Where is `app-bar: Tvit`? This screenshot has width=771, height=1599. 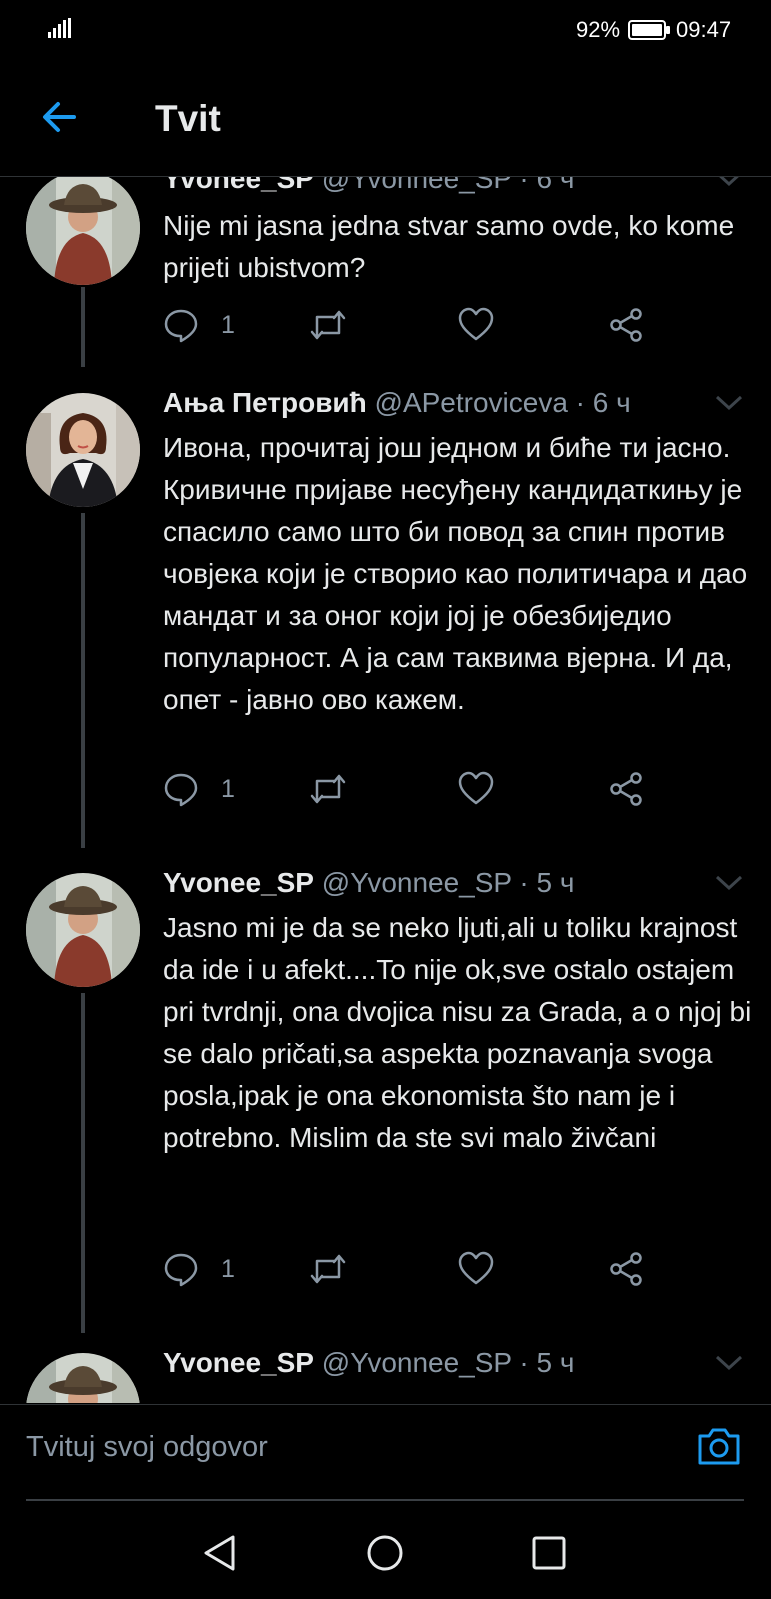 app-bar: Tvit is located at coordinates (385, 117).